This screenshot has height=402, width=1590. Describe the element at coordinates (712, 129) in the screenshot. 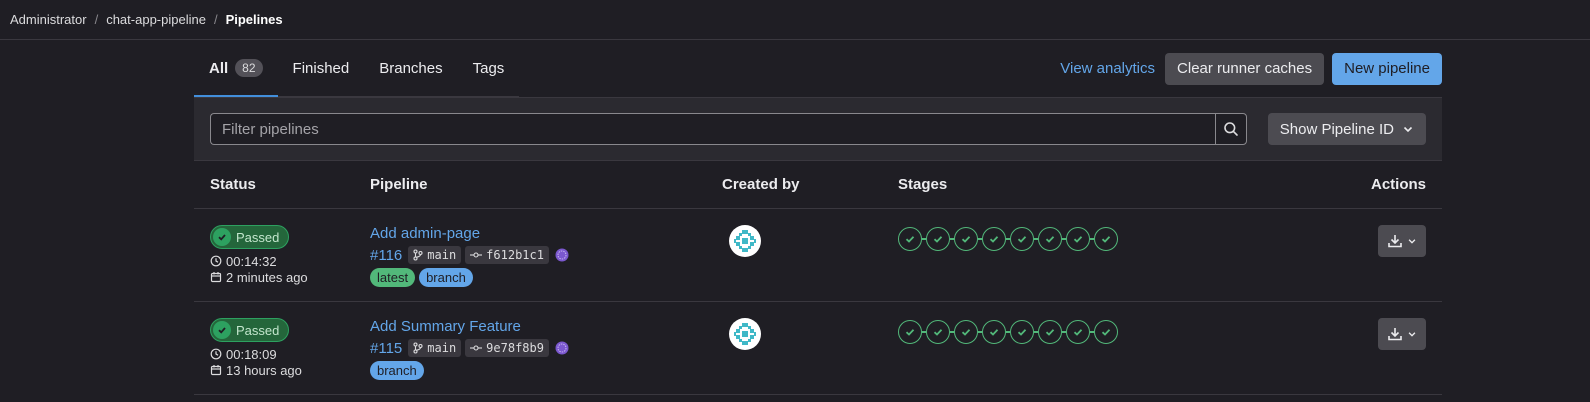

I see `filter-pipelines-input` at that location.